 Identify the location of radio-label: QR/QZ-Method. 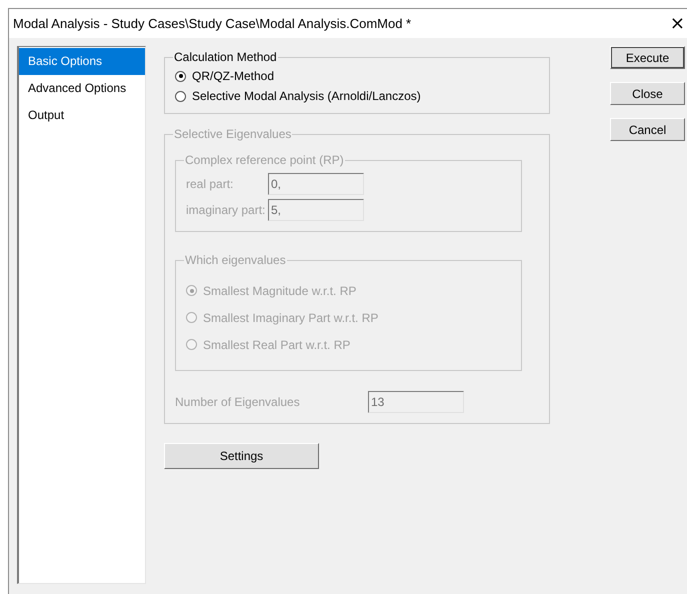
(233, 76).